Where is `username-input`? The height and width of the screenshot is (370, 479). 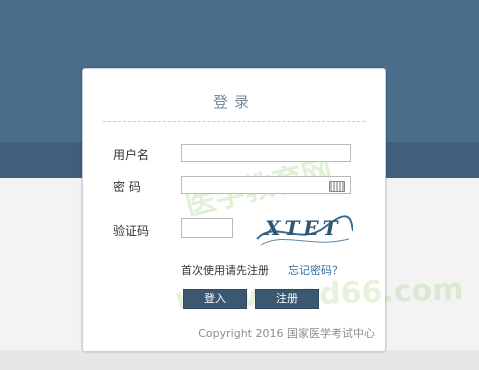 username-input is located at coordinates (266, 153).